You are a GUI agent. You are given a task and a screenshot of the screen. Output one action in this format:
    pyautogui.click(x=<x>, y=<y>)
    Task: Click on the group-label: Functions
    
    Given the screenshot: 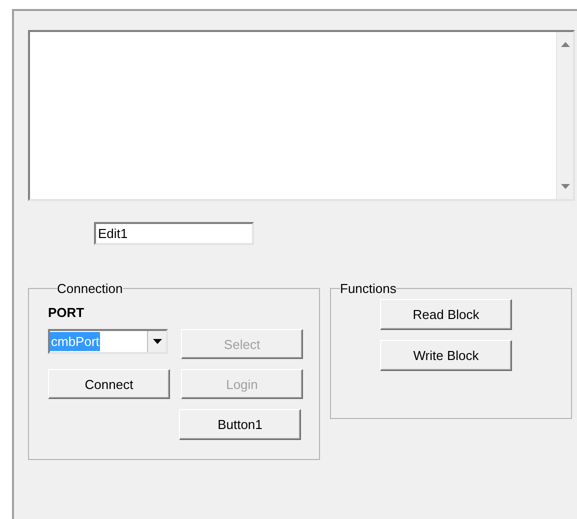 What is the action you would take?
    pyautogui.click(x=368, y=288)
    